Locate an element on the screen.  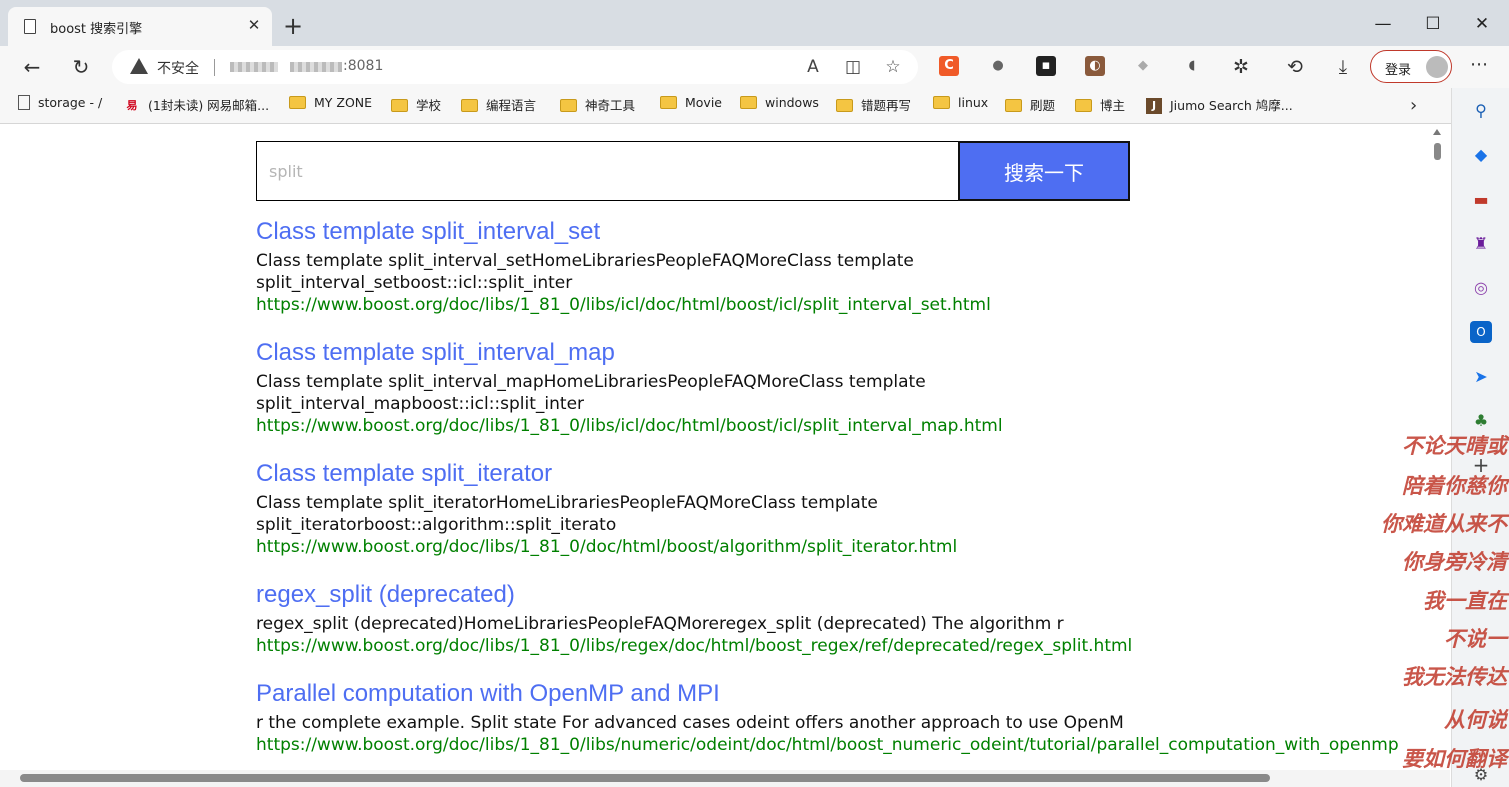
overlay-text: 不论天晴或 is located at coordinates (1454, 445).